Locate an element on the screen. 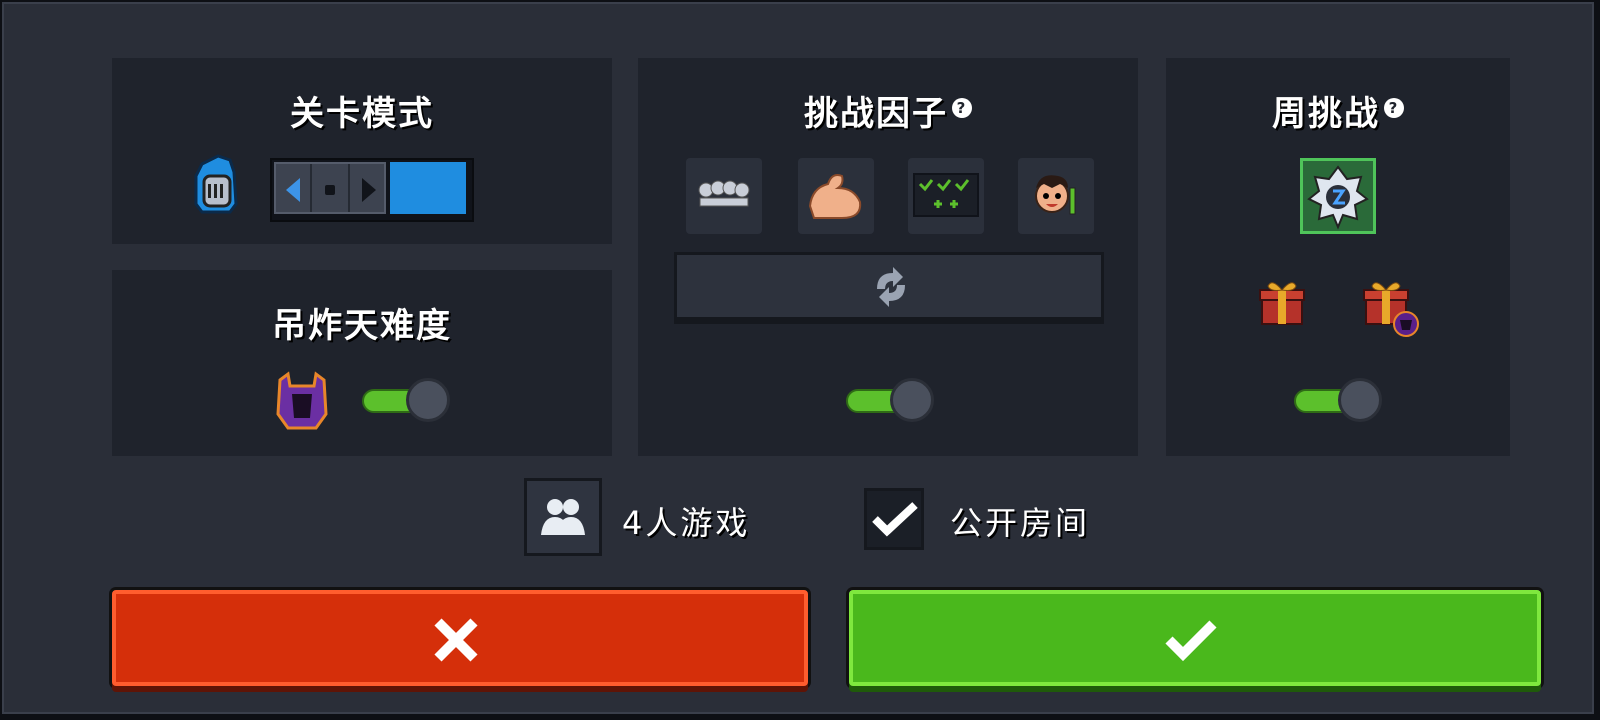 This screenshot has height=720, width=1600. mode-selector-fill is located at coordinates (428, 188).